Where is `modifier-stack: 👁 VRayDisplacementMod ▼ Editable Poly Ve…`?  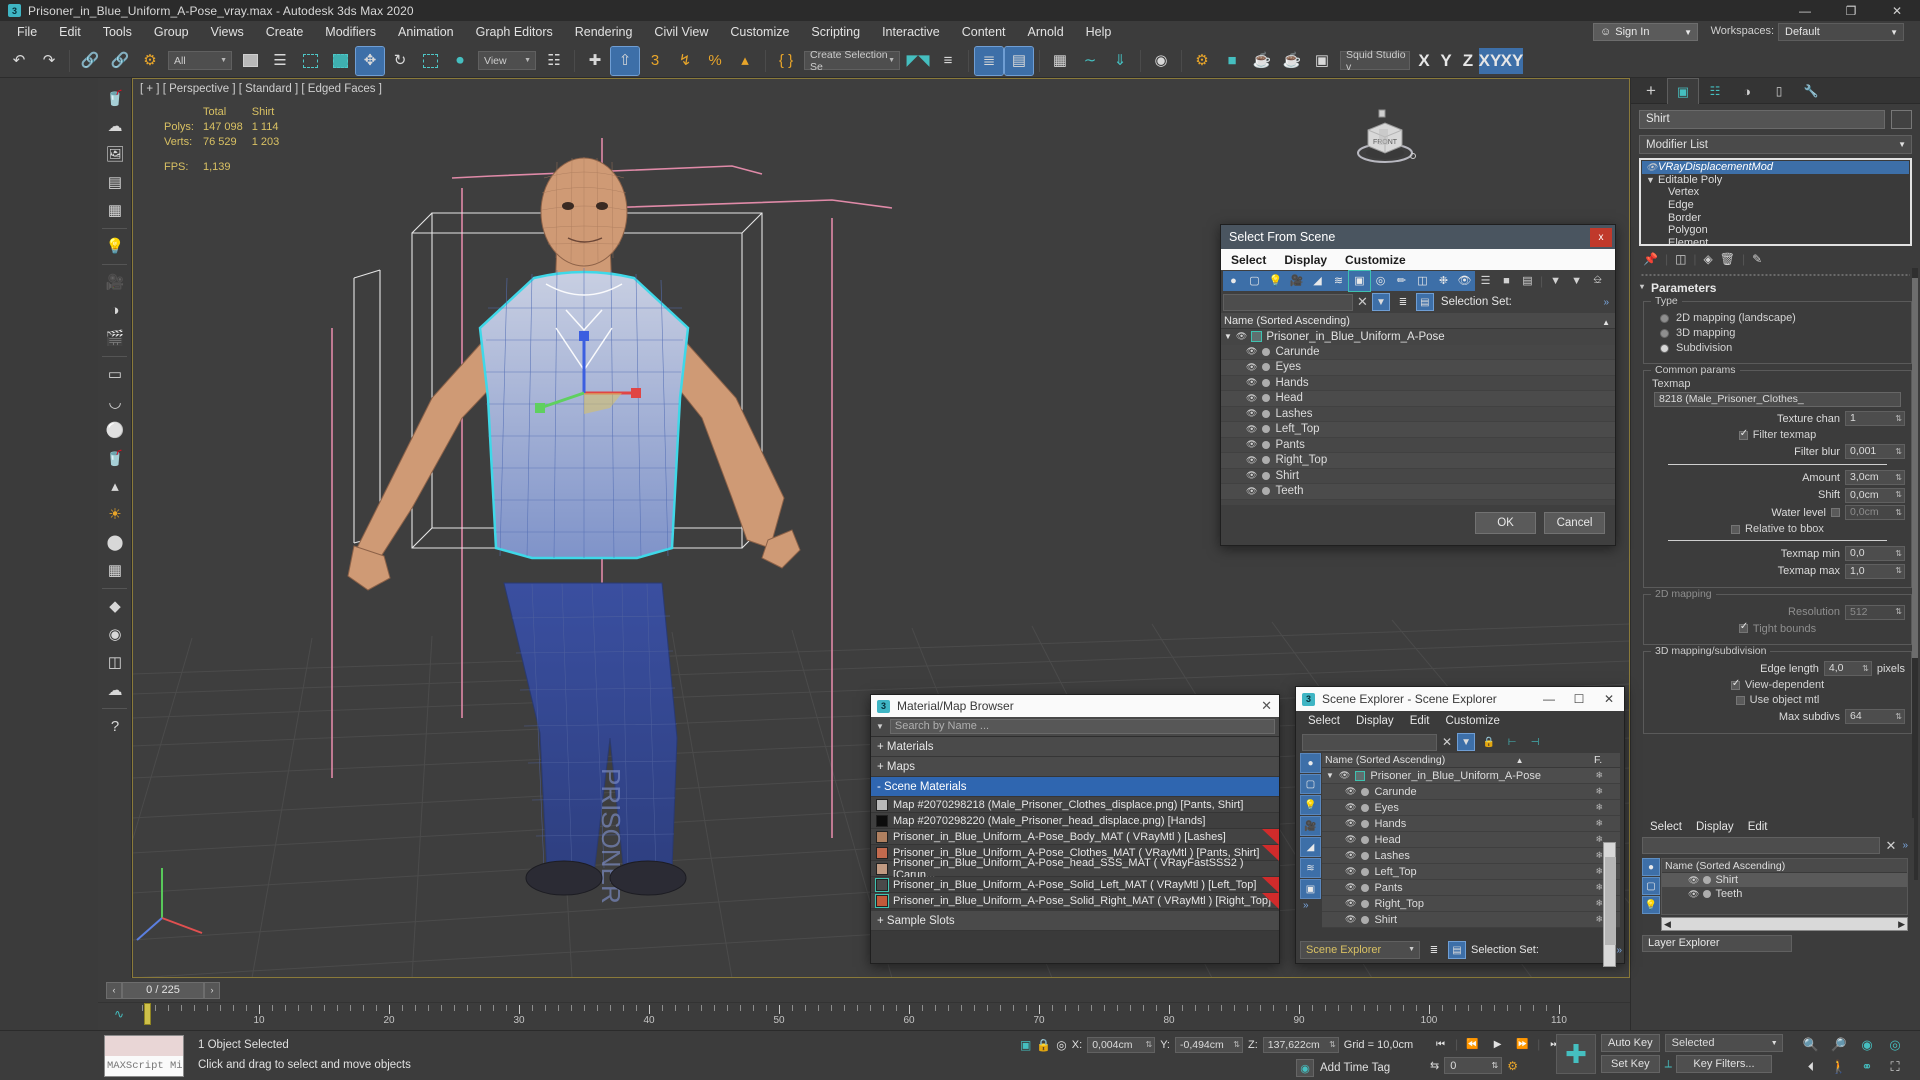 modifier-stack: 👁 VRayDisplacementMod ▼ Editable Poly Ve… is located at coordinates (1775, 203).